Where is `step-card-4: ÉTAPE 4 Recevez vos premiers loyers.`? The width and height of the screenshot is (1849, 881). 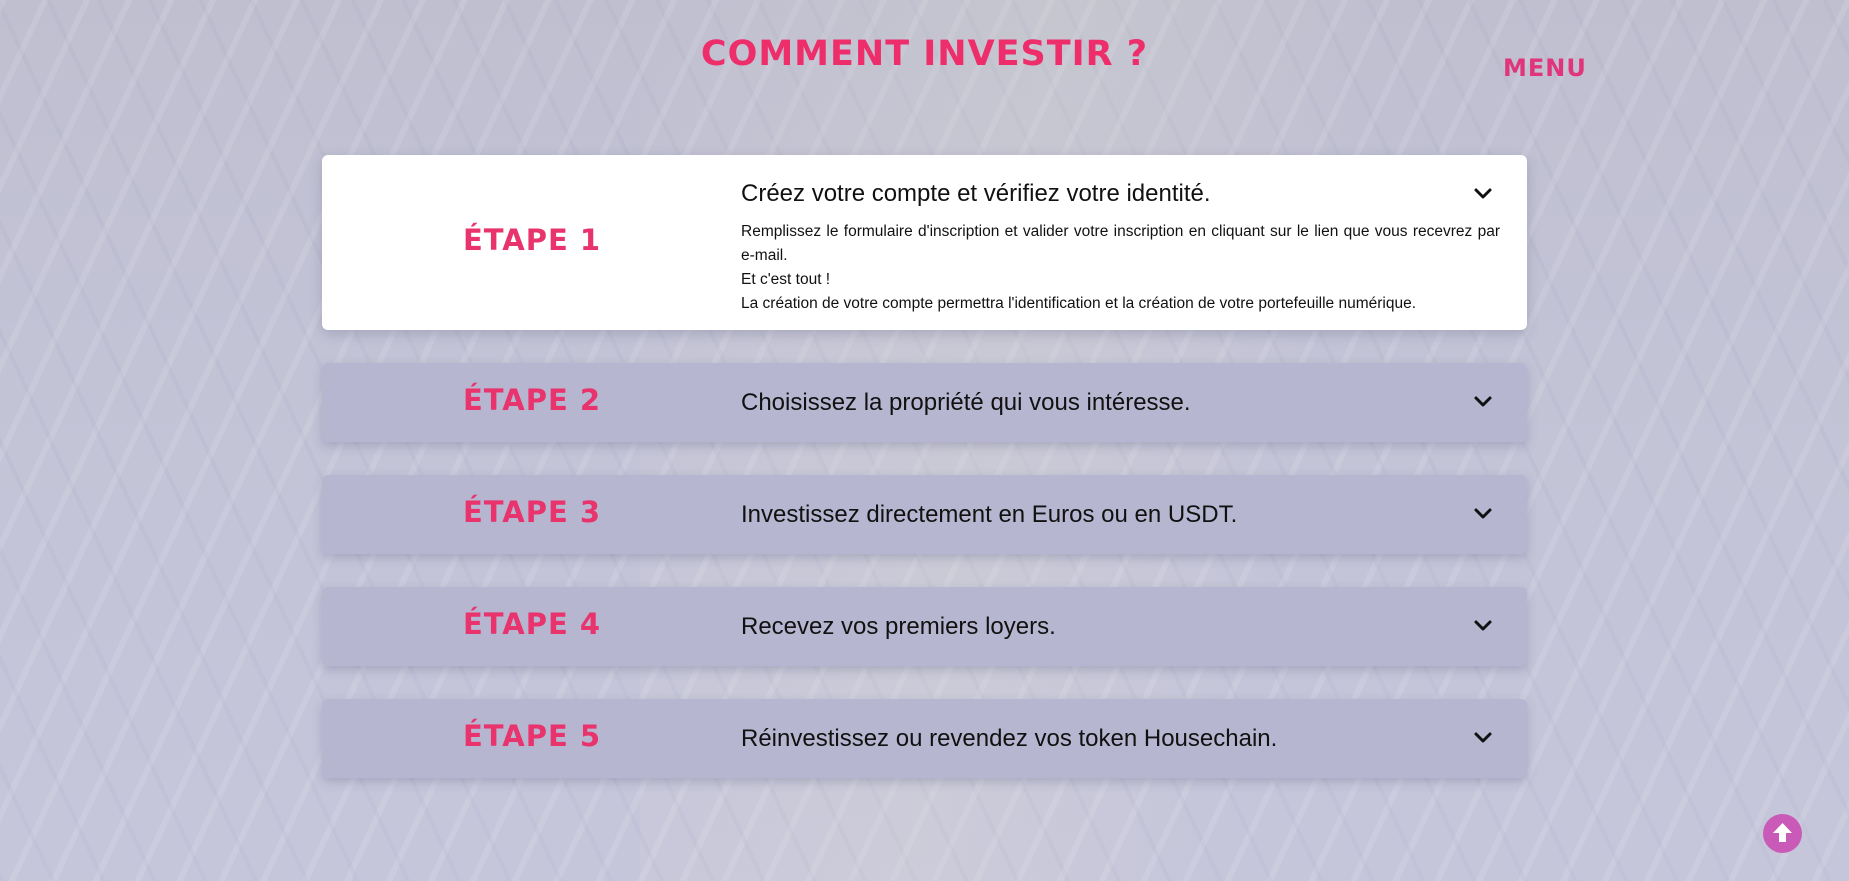
step-card-4: ÉTAPE 4 Recevez vos premiers loyers. is located at coordinates (924, 626).